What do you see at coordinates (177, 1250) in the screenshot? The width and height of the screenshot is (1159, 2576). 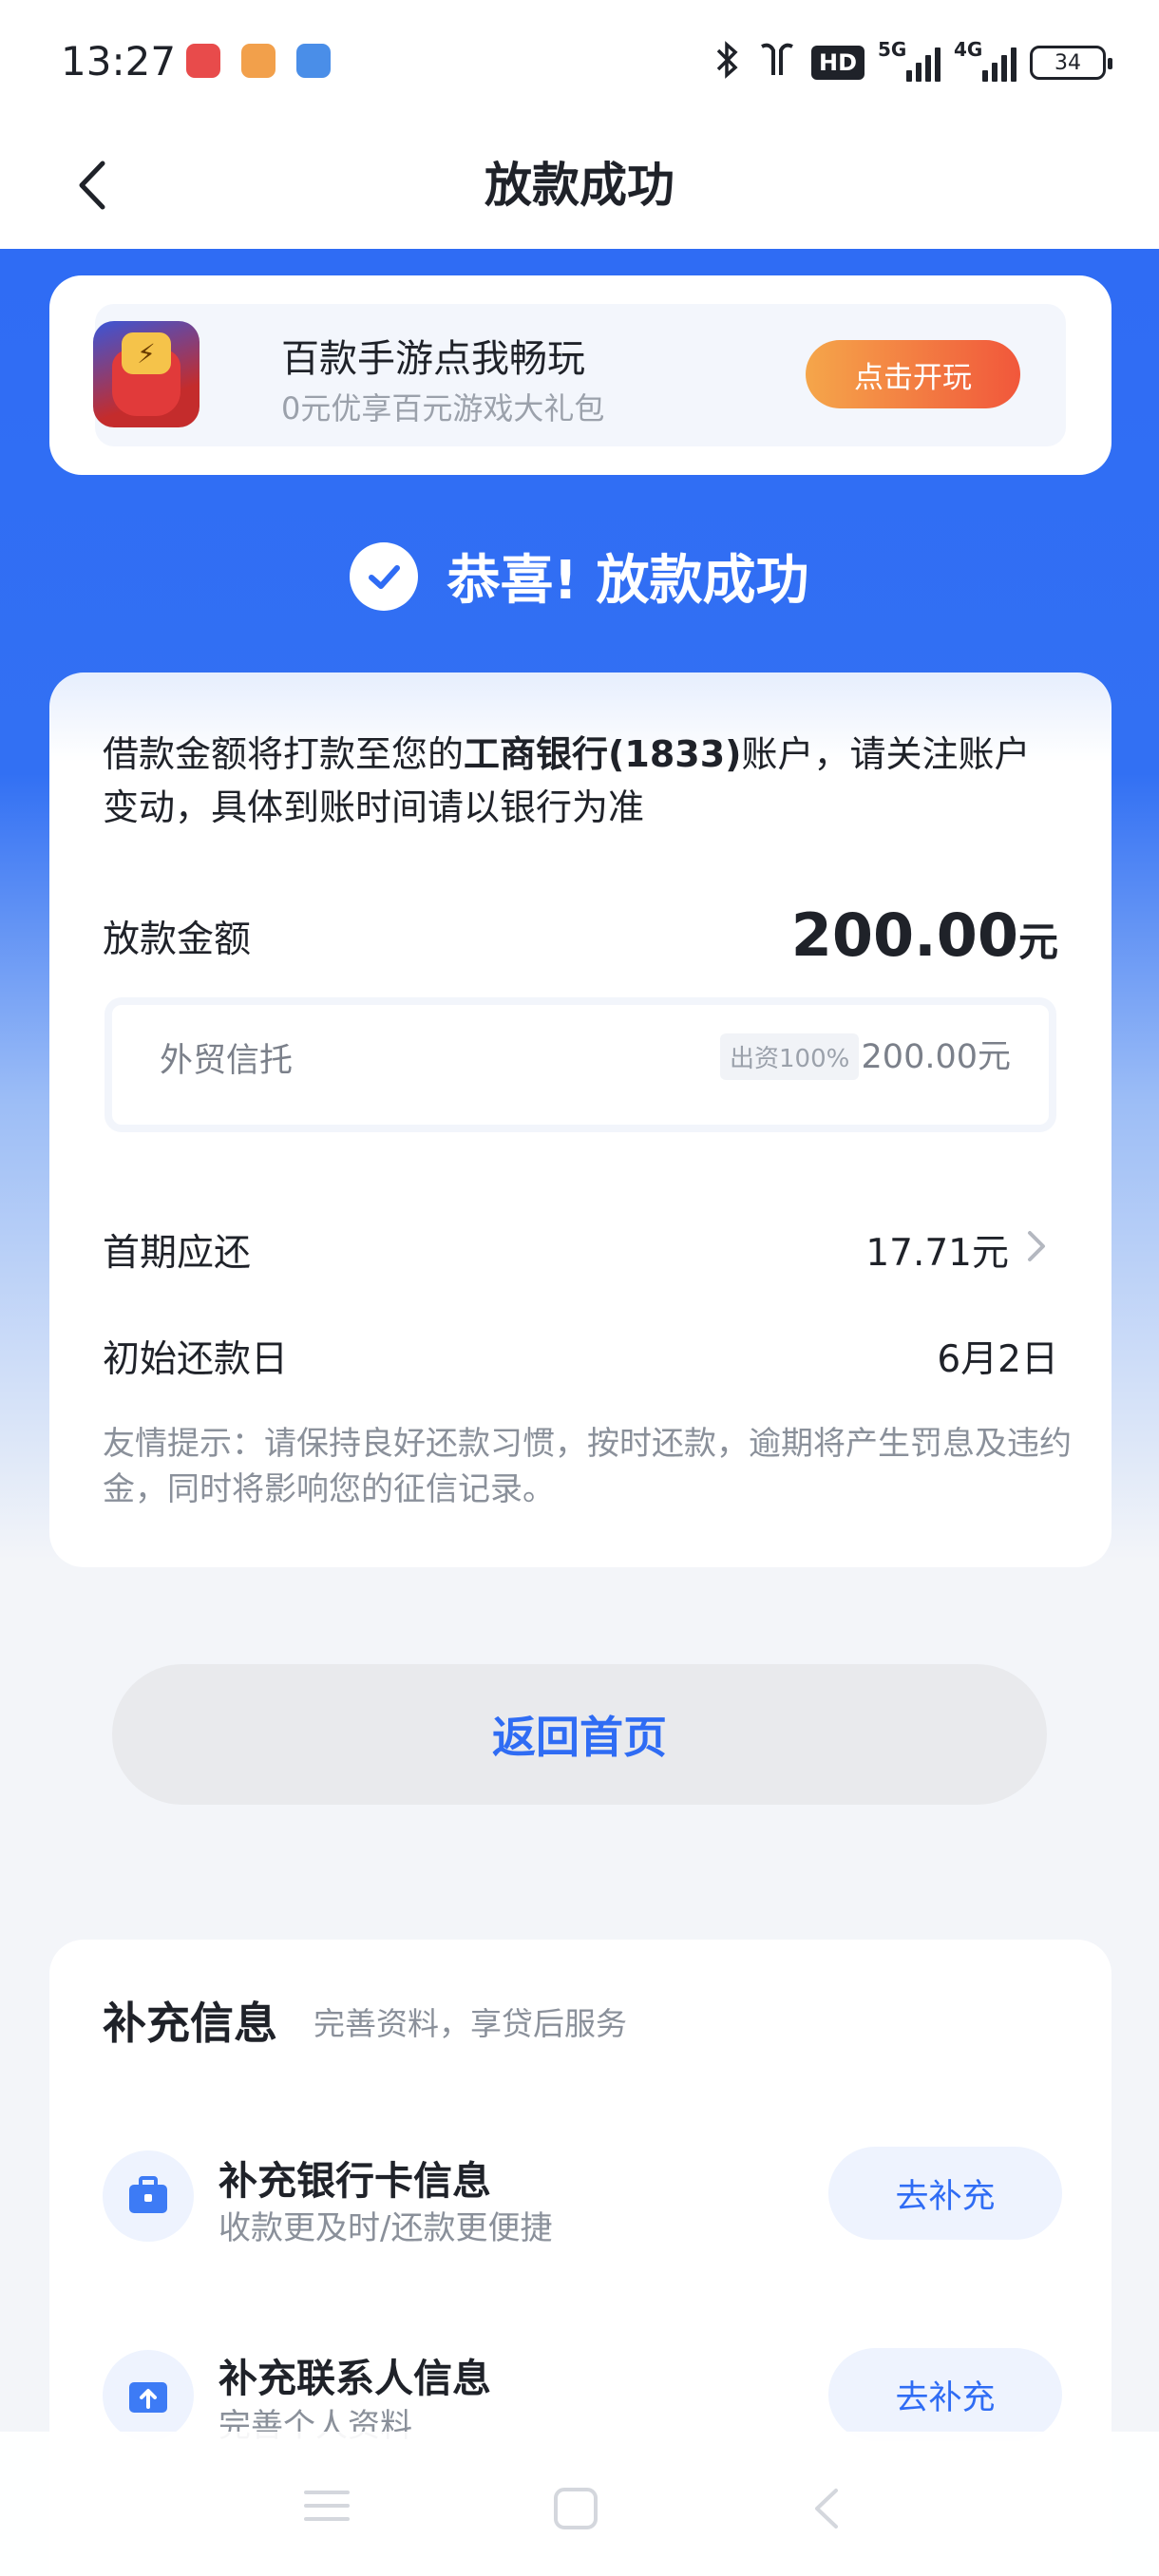 I see `first-repayment-label: 首期应还` at bounding box center [177, 1250].